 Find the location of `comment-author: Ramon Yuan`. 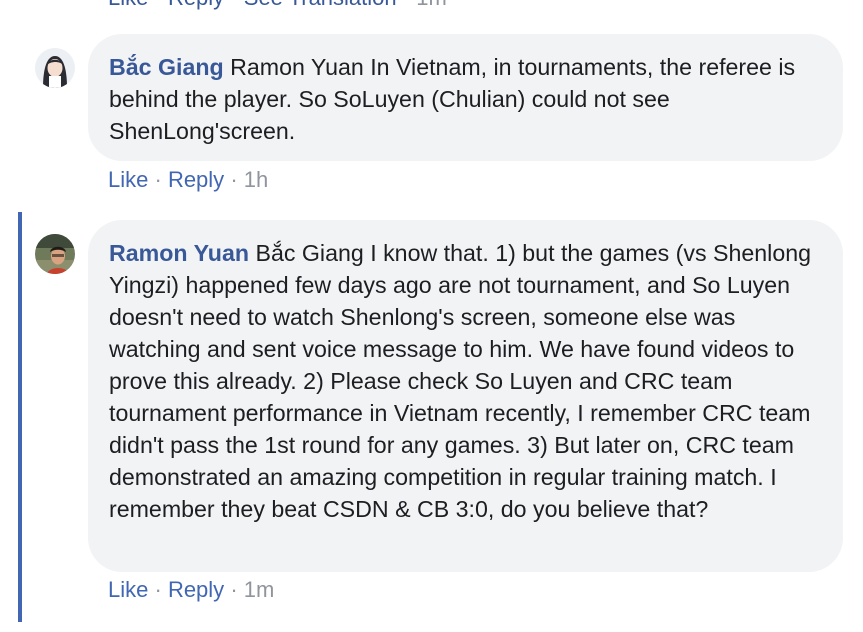

comment-author: Ramon Yuan is located at coordinates (179, 253).